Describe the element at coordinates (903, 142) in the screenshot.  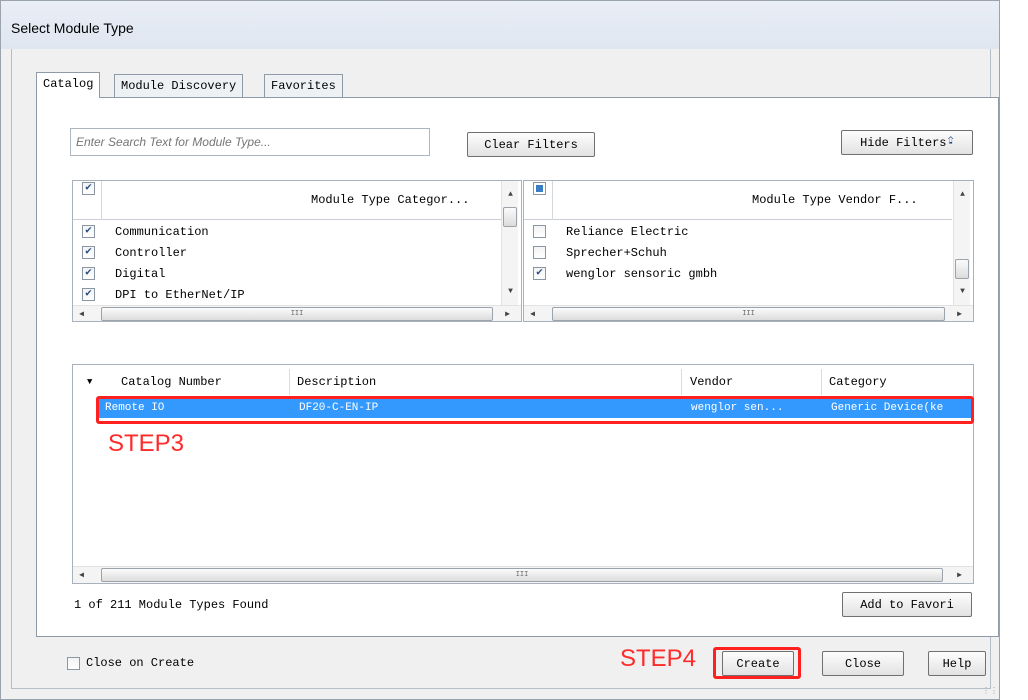
I see `hide-filters-label: Hide Filters` at that location.